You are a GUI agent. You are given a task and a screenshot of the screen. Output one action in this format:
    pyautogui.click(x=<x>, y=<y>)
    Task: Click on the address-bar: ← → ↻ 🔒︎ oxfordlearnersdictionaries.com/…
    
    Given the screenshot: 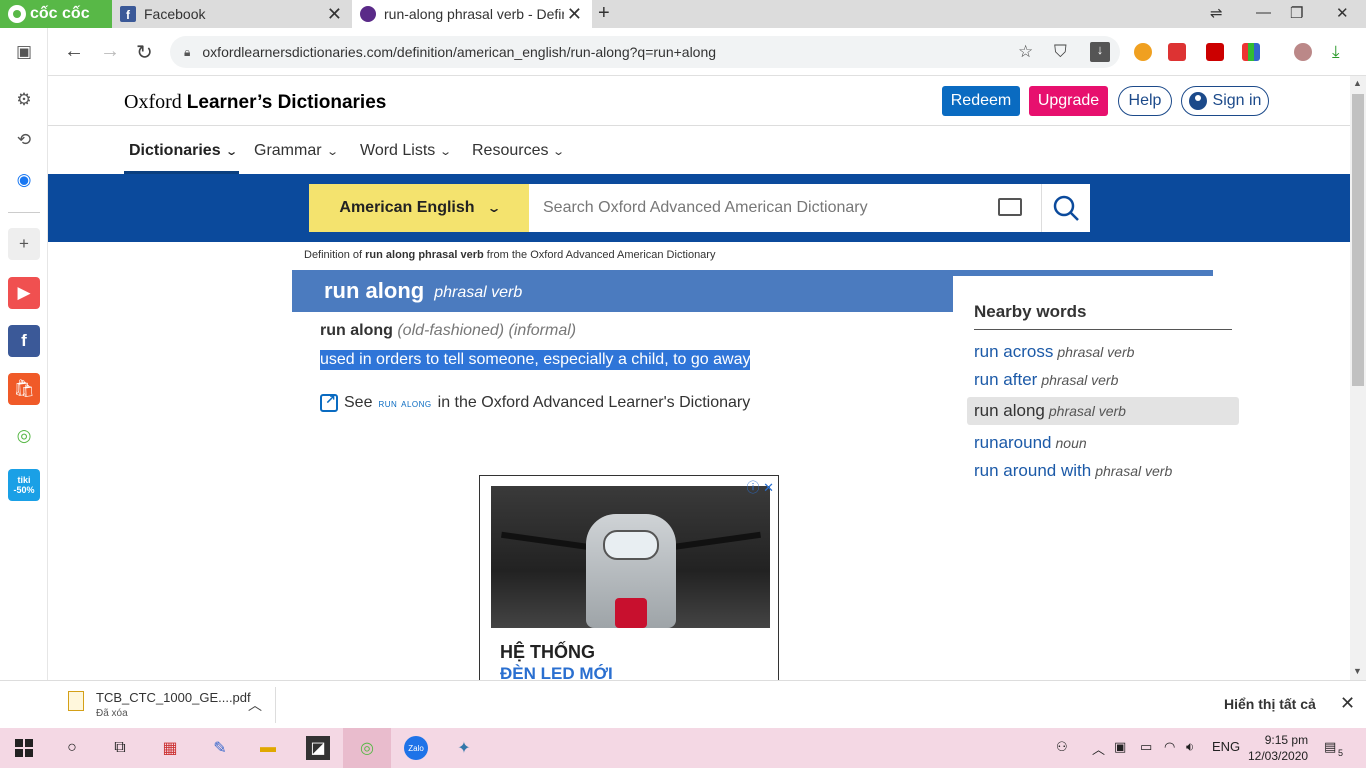 What is the action you would take?
    pyautogui.click(x=683, y=52)
    